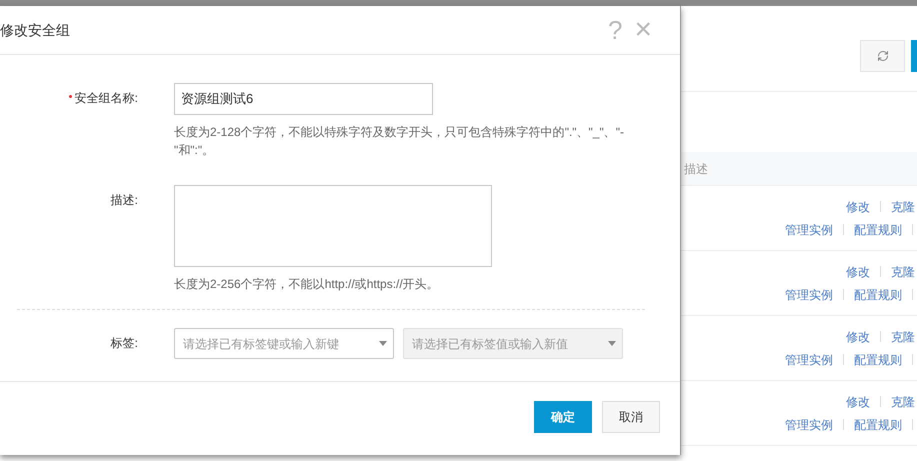  Describe the element at coordinates (399, 141) in the screenshot. I see `field-hint: 长度为2-128个字符，不能以特殊字符及数字开头，只可包含特殊字符中的"."、"_"、"-"和":"。` at that location.